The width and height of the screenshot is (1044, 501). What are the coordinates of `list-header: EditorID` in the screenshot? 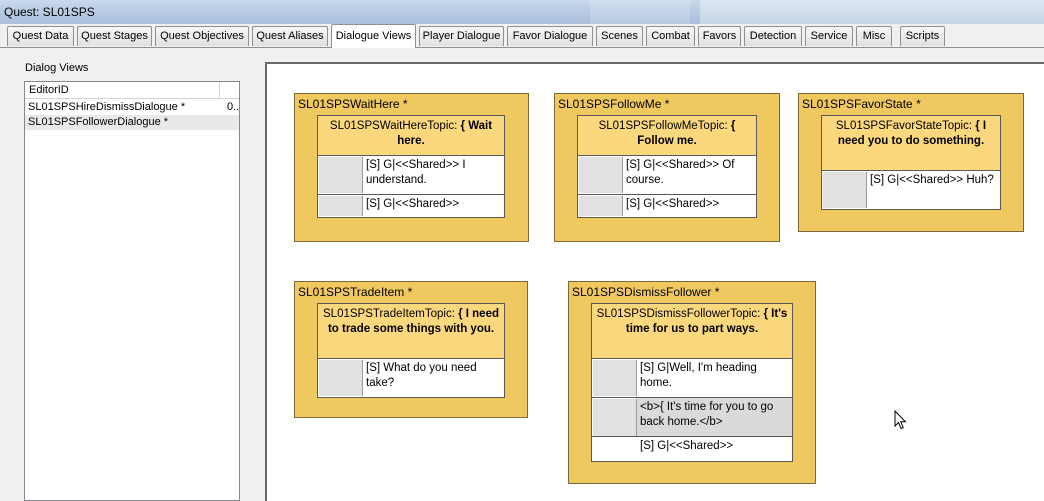 It's located at (132, 90).